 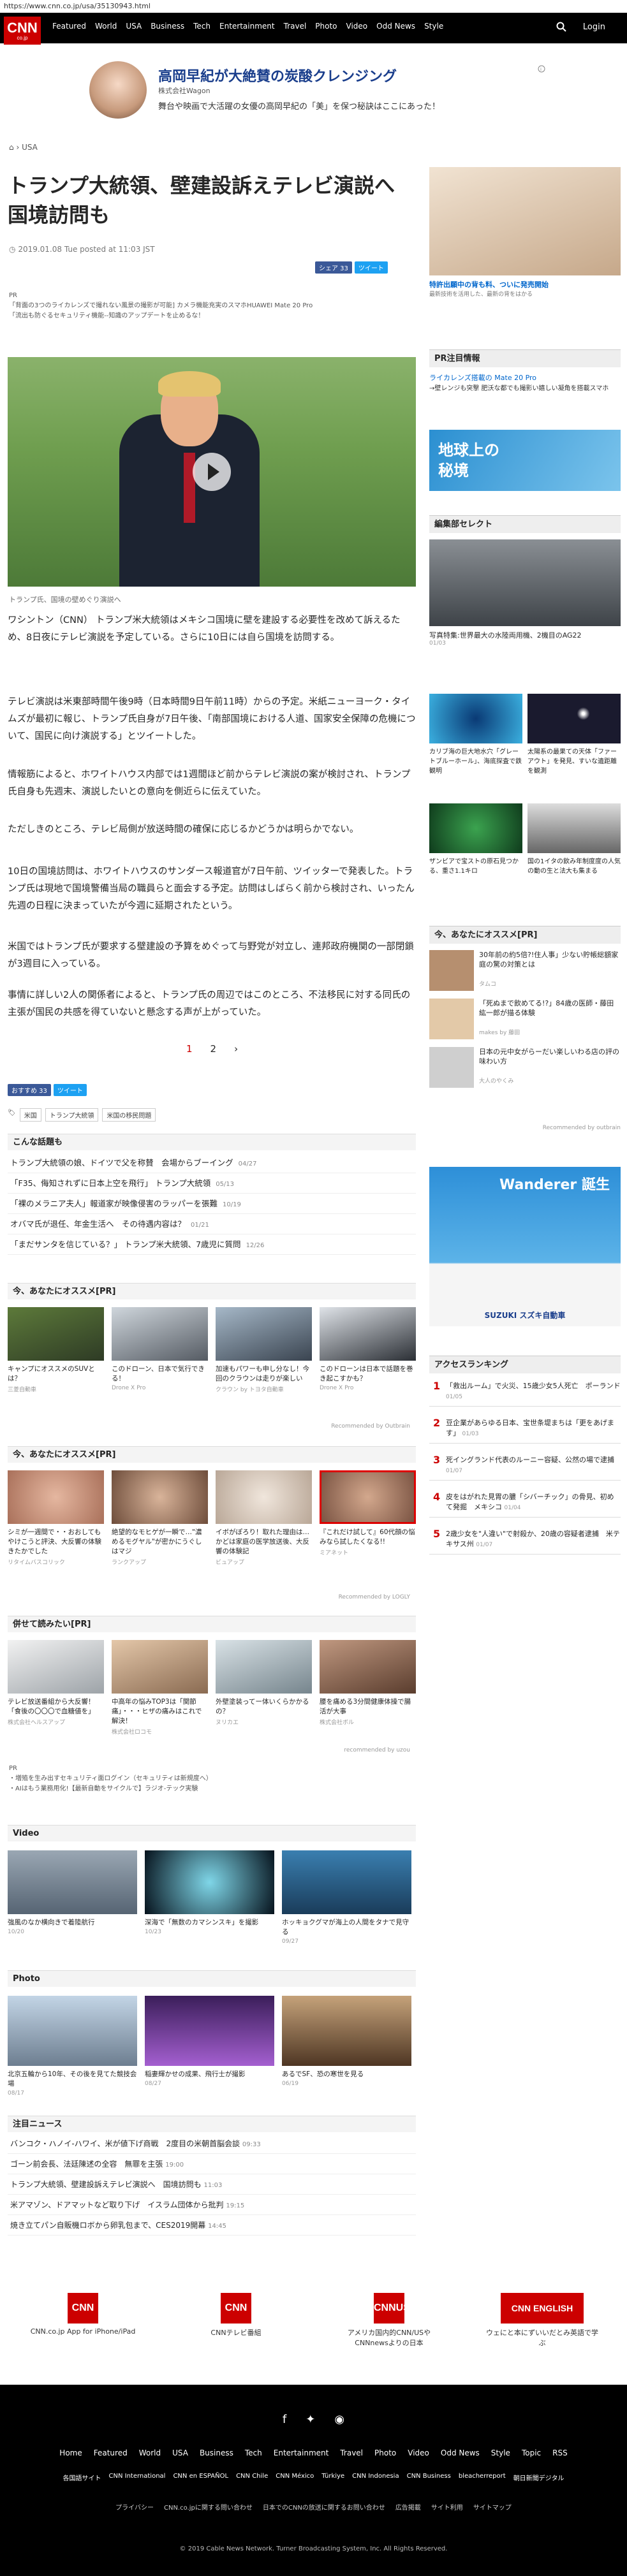 What do you see at coordinates (408, 2507) in the screenshot?
I see `footer-link: 広告掲載` at bounding box center [408, 2507].